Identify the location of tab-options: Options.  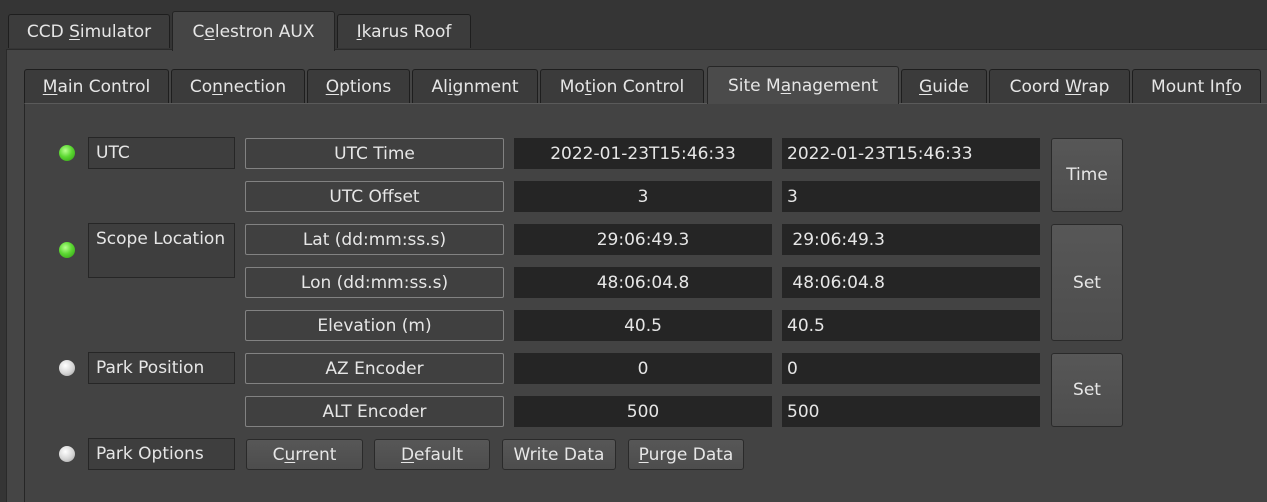
(358, 86).